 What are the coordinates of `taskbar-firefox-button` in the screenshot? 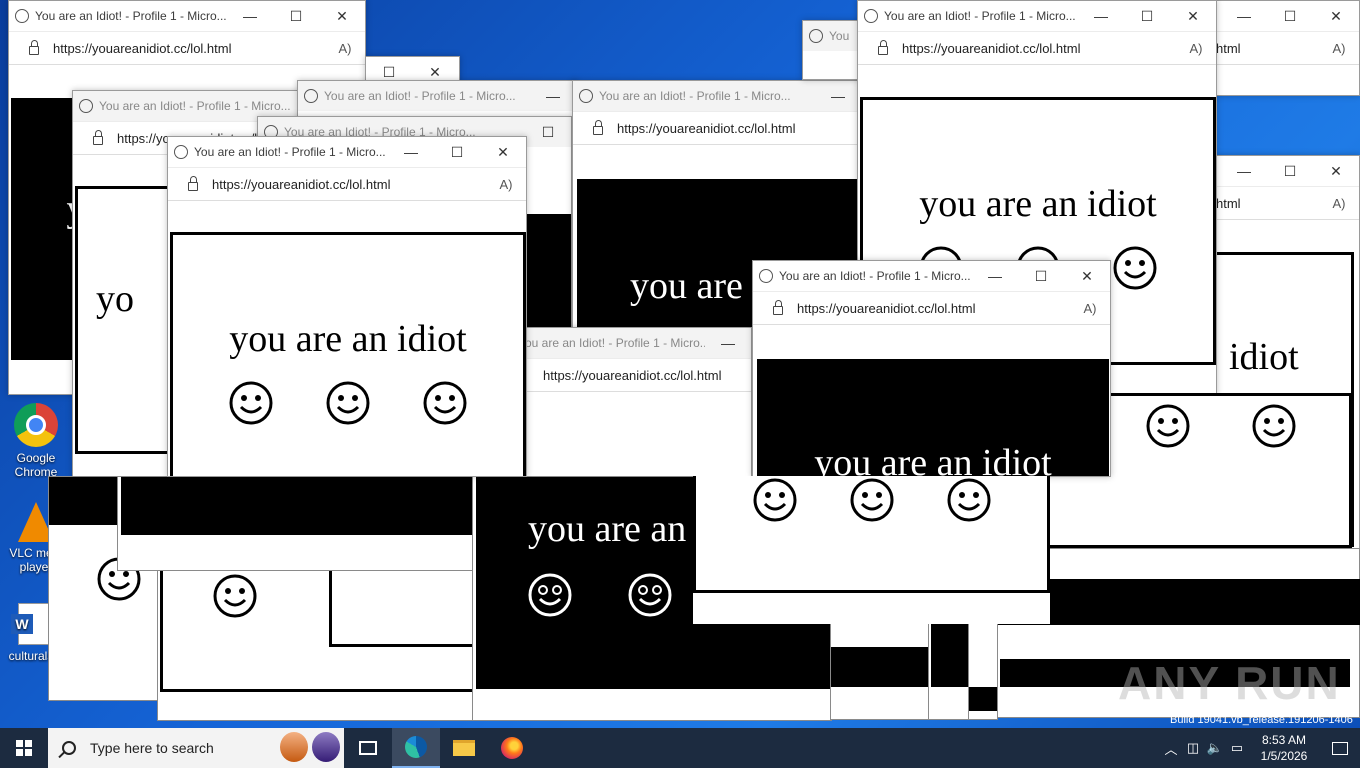 It's located at (512, 748).